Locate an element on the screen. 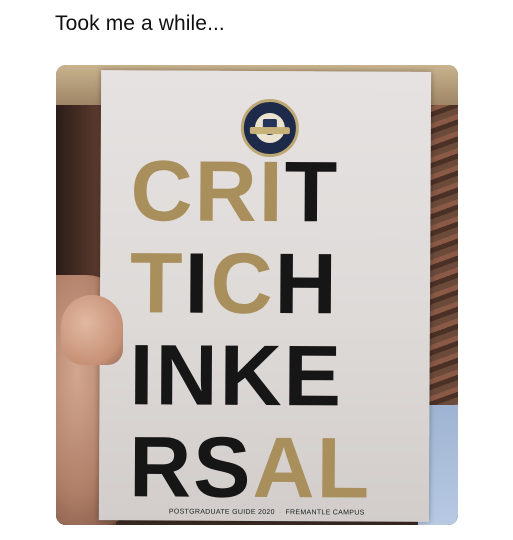  cover-row-3: INKE is located at coordinates (279, 376).